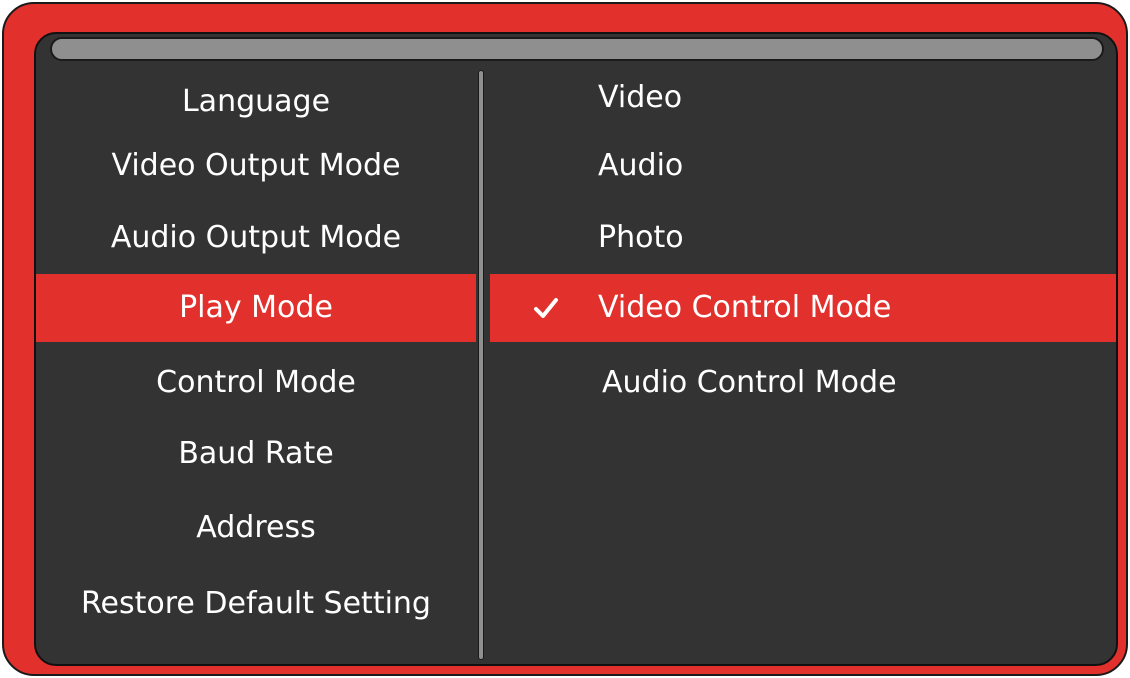 This screenshot has height=678, width=1130. I want to click on option-audio: Audio, so click(640, 166).